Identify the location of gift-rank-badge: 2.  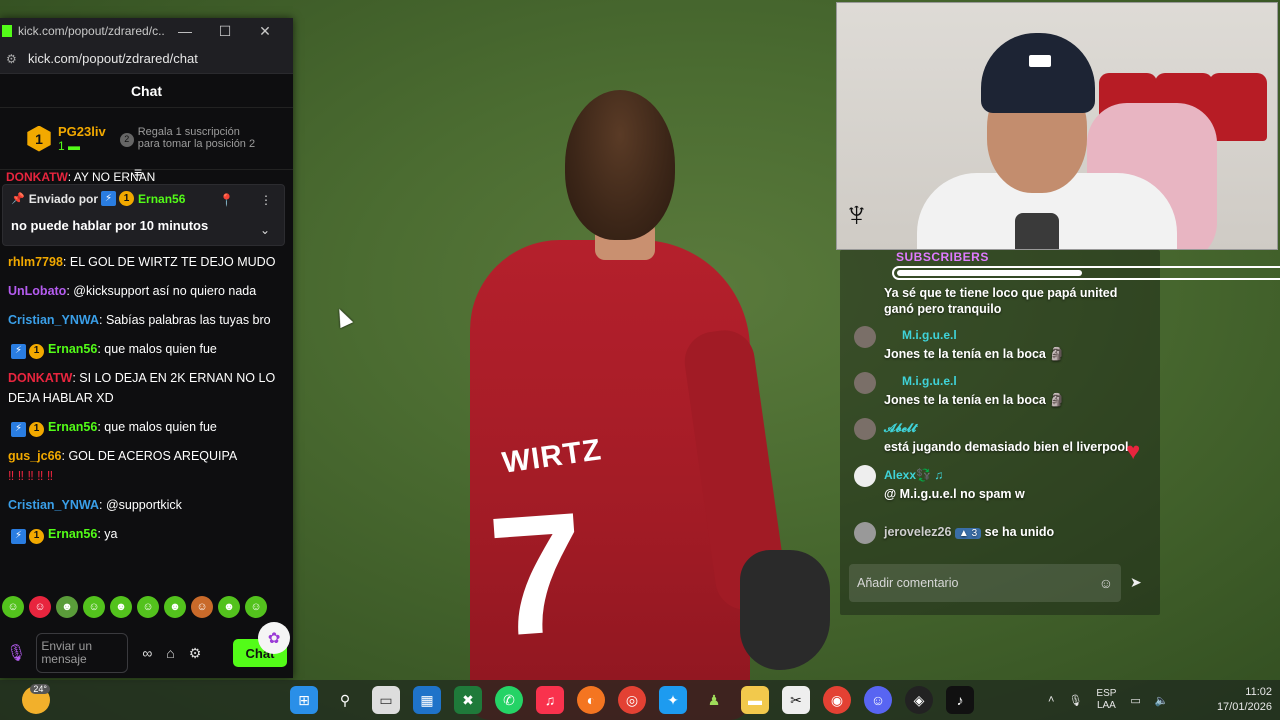
(126, 139).